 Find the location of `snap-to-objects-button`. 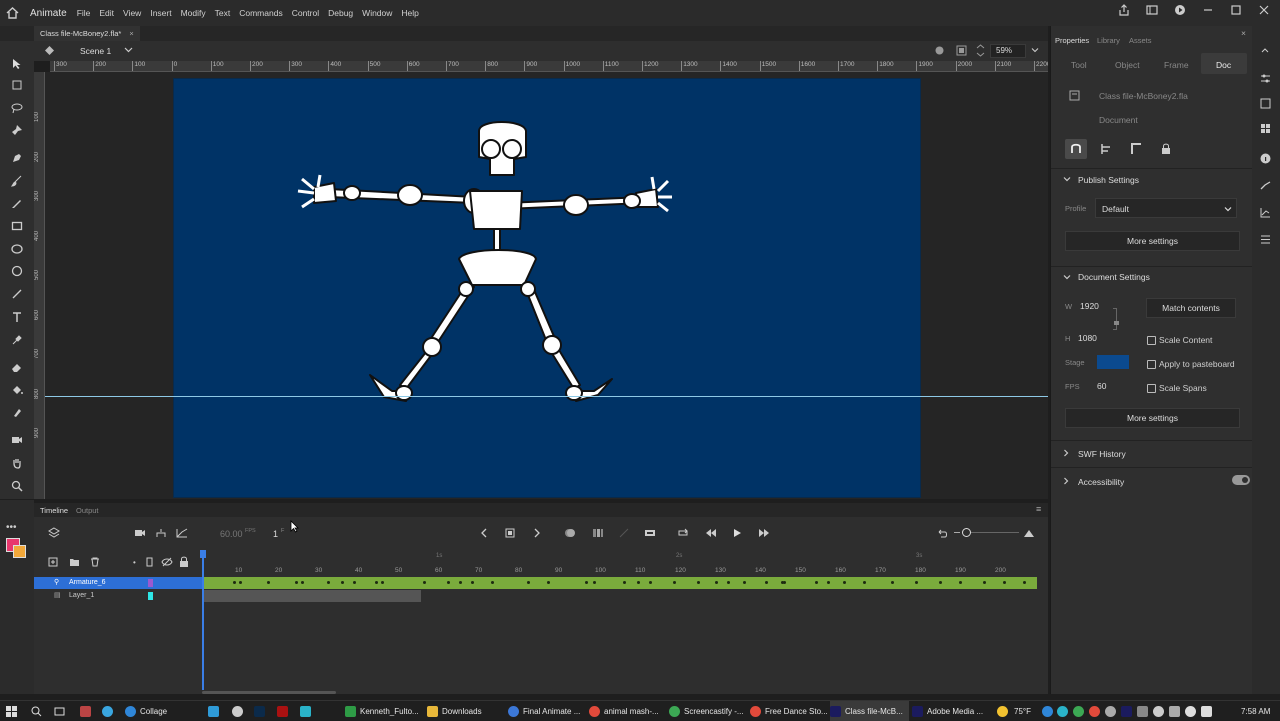

snap-to-objects-button is located at coordinates (1076, 149).